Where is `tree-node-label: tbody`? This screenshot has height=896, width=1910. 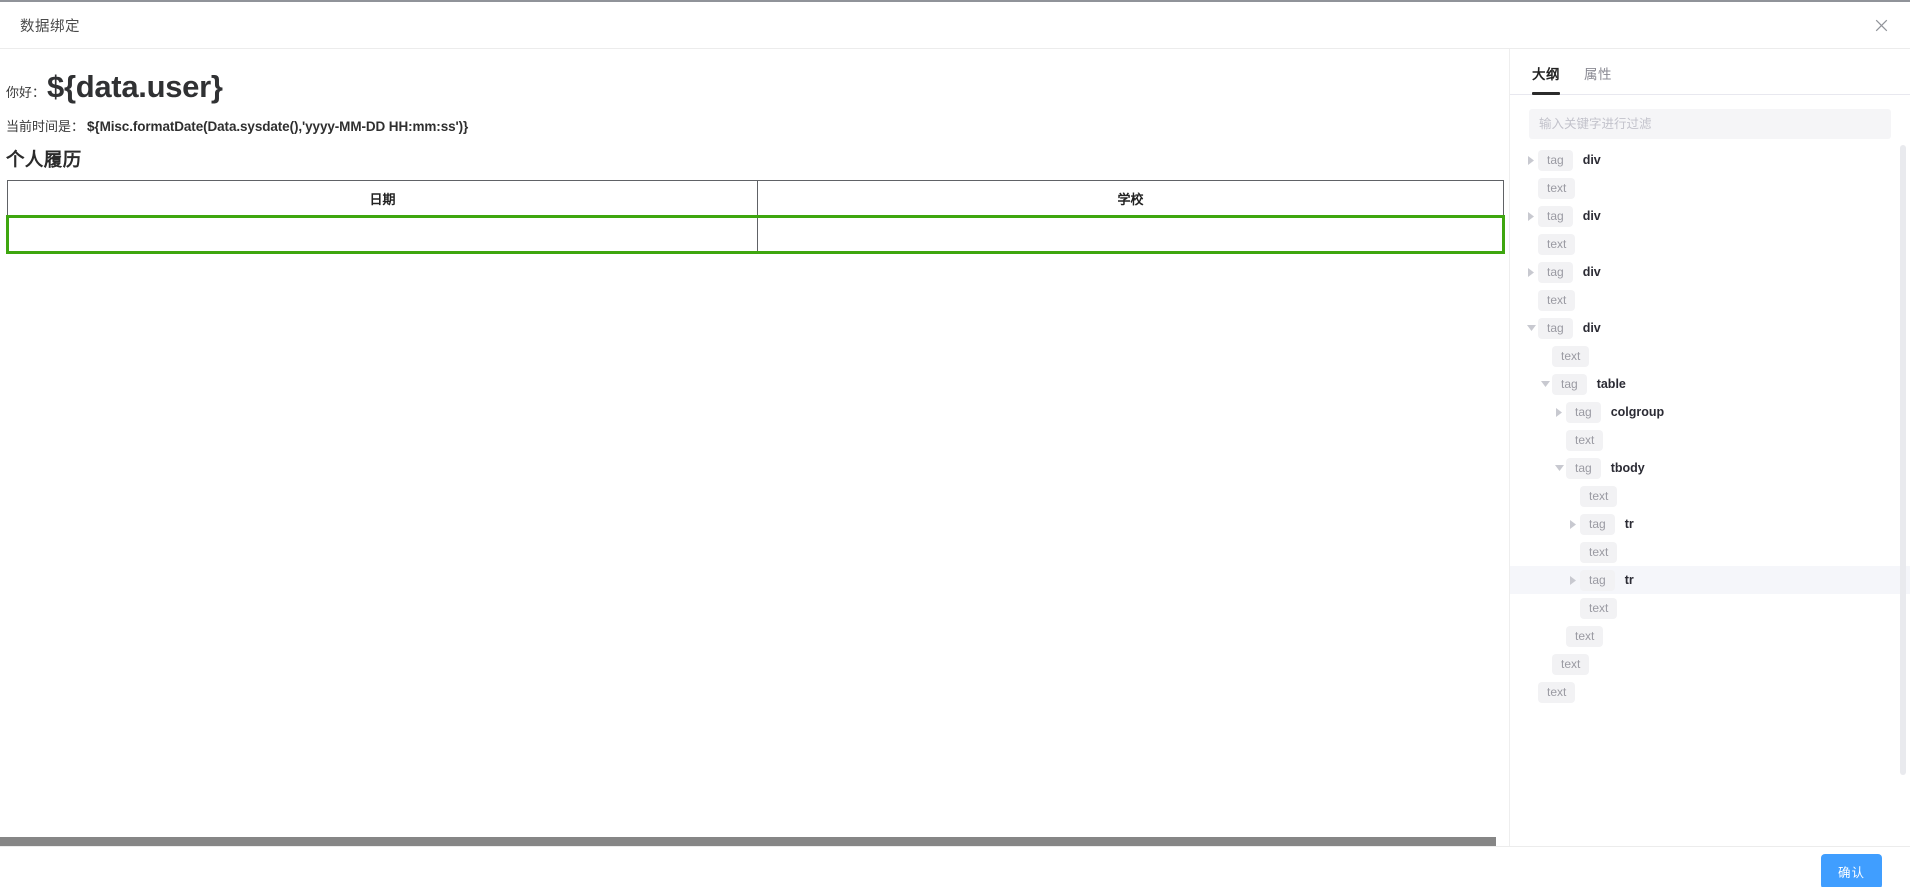
tree-node-label: tbody is located at coordinates (1627, 468).